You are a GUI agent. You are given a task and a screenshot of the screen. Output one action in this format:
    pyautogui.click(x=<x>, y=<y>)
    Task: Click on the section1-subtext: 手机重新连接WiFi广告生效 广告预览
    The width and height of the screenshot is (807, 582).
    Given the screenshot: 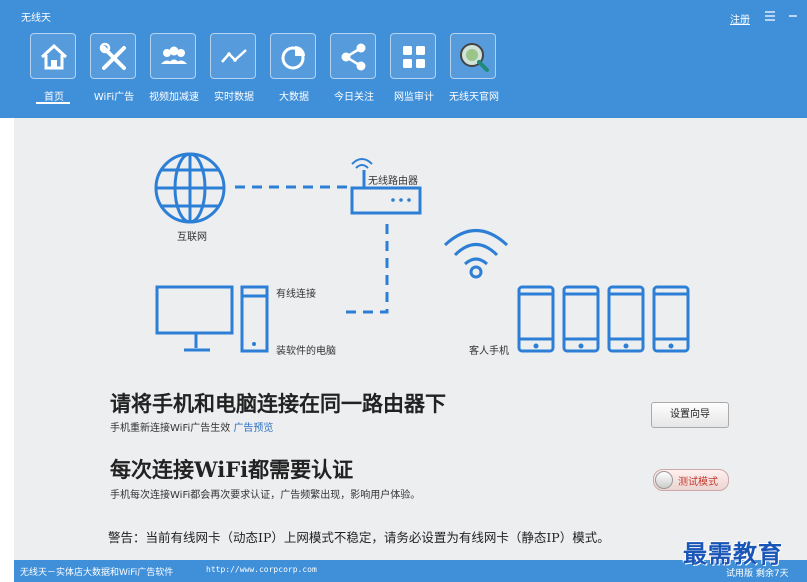 What is the action you would take?
    pyautogui.click(x=191, y=426)
    